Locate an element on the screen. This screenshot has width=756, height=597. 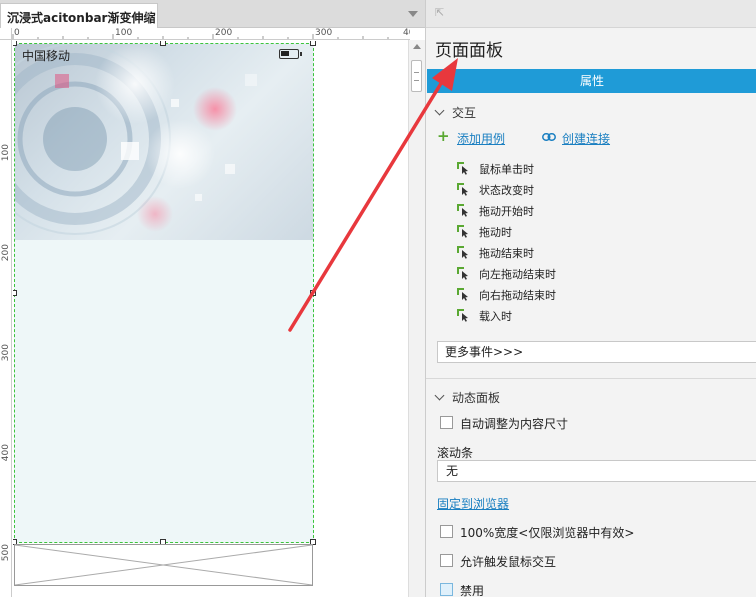
event-label: 鼠标单击时 is located at coordinates (506, 169).